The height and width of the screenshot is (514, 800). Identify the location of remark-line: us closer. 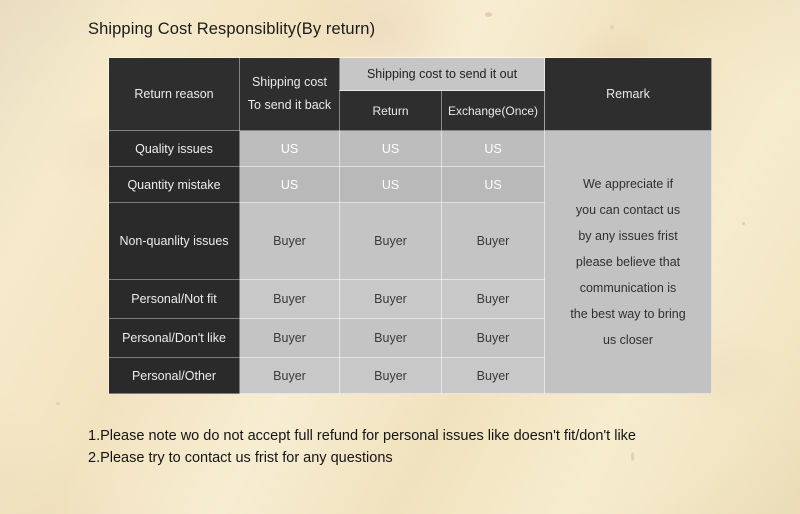
(628, 340).